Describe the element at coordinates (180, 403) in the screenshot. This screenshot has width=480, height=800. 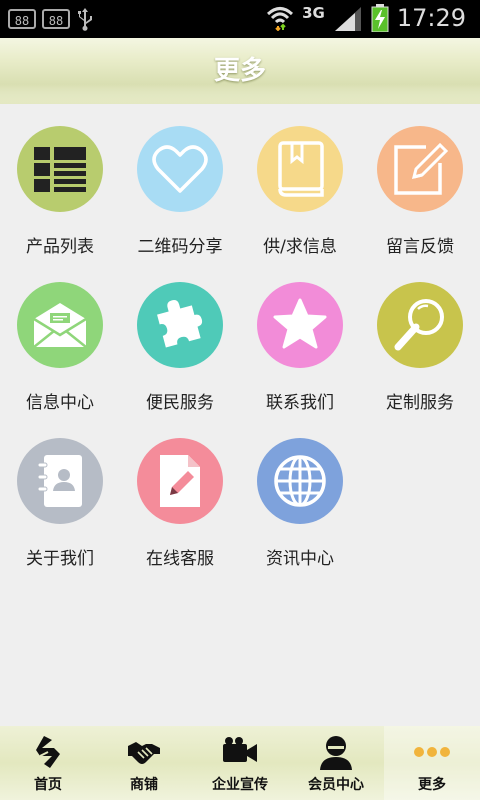
I see `grid-item-label: 便民服务` at that location.